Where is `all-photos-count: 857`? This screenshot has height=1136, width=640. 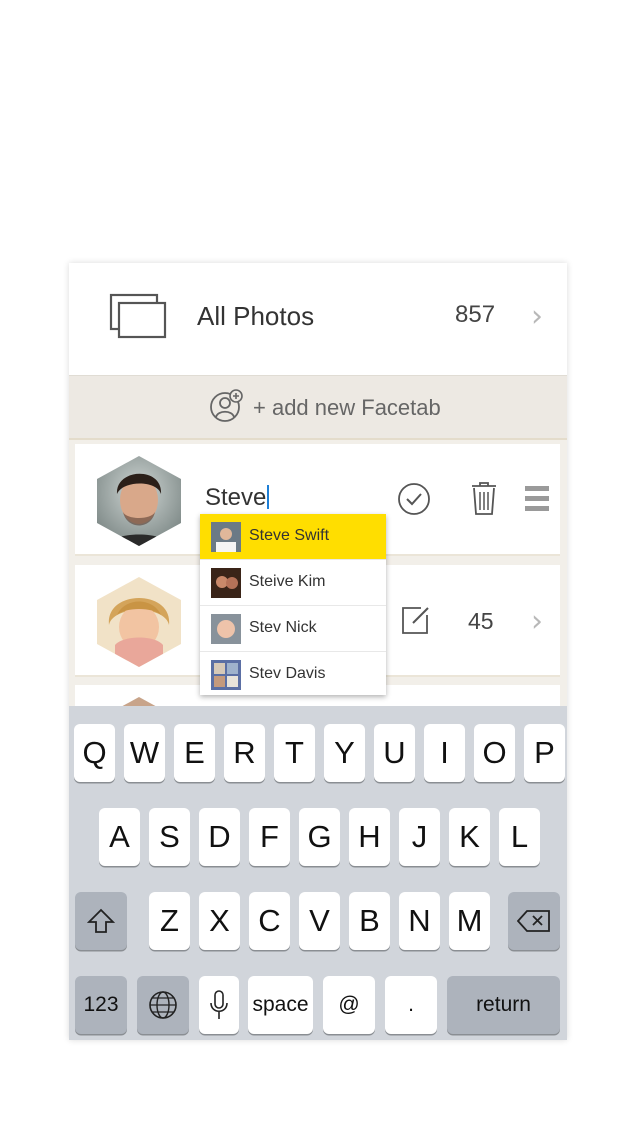
all-photos-count: 857 is located at coordinates (475, 314).